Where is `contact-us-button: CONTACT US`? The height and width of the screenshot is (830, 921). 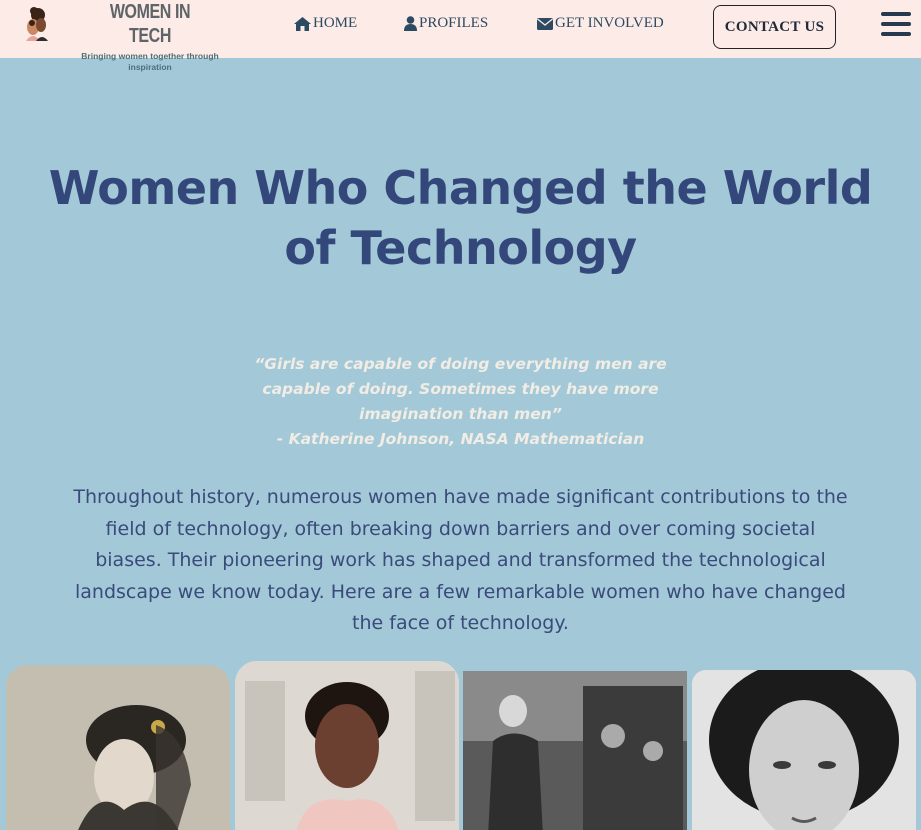 contact-us-button: CONTACT US is located at coordinates (774, 27).